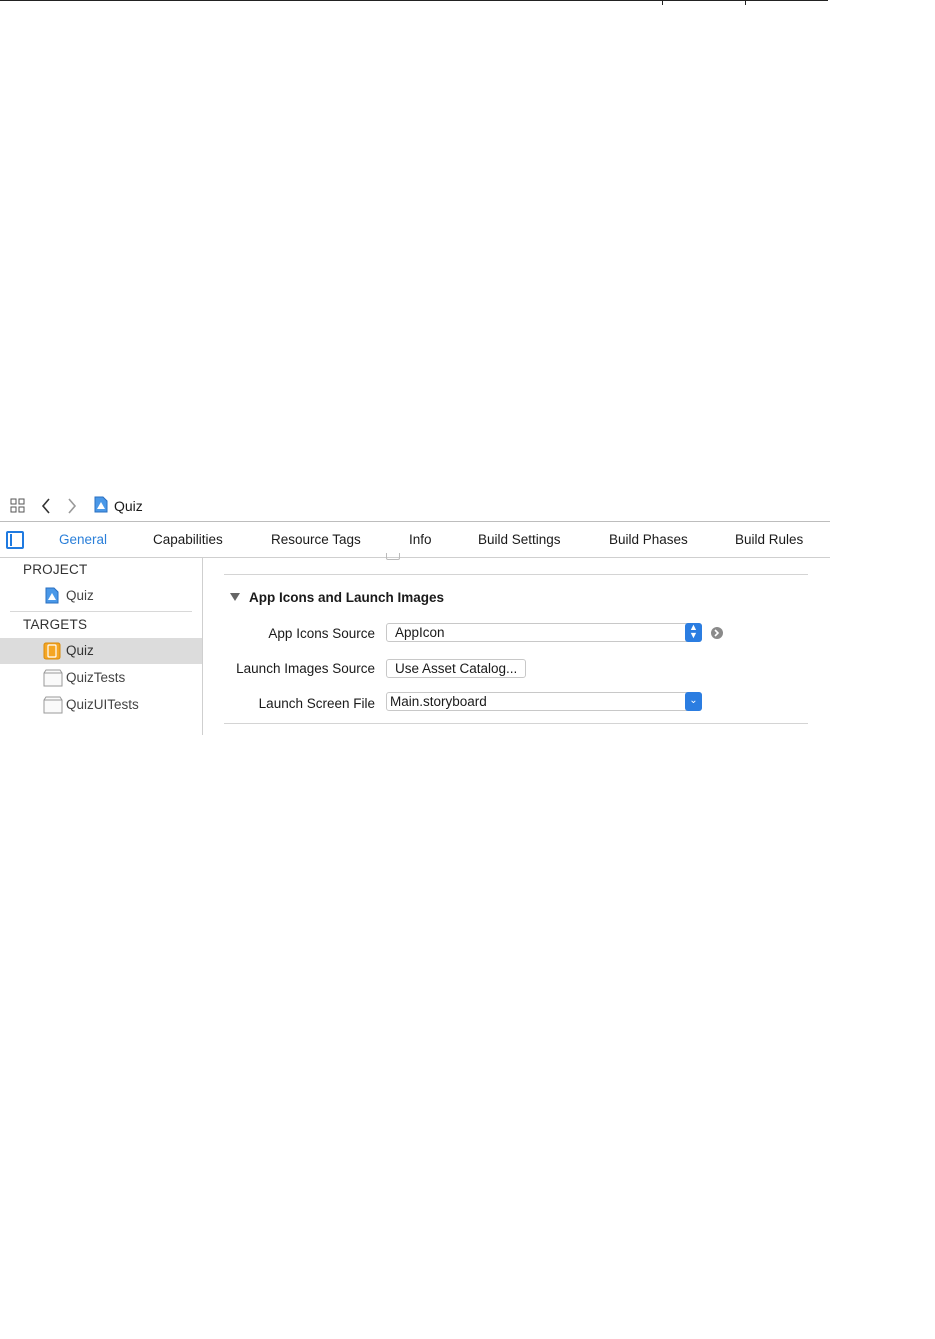  I want to click on top-rule, so click(414, 0).